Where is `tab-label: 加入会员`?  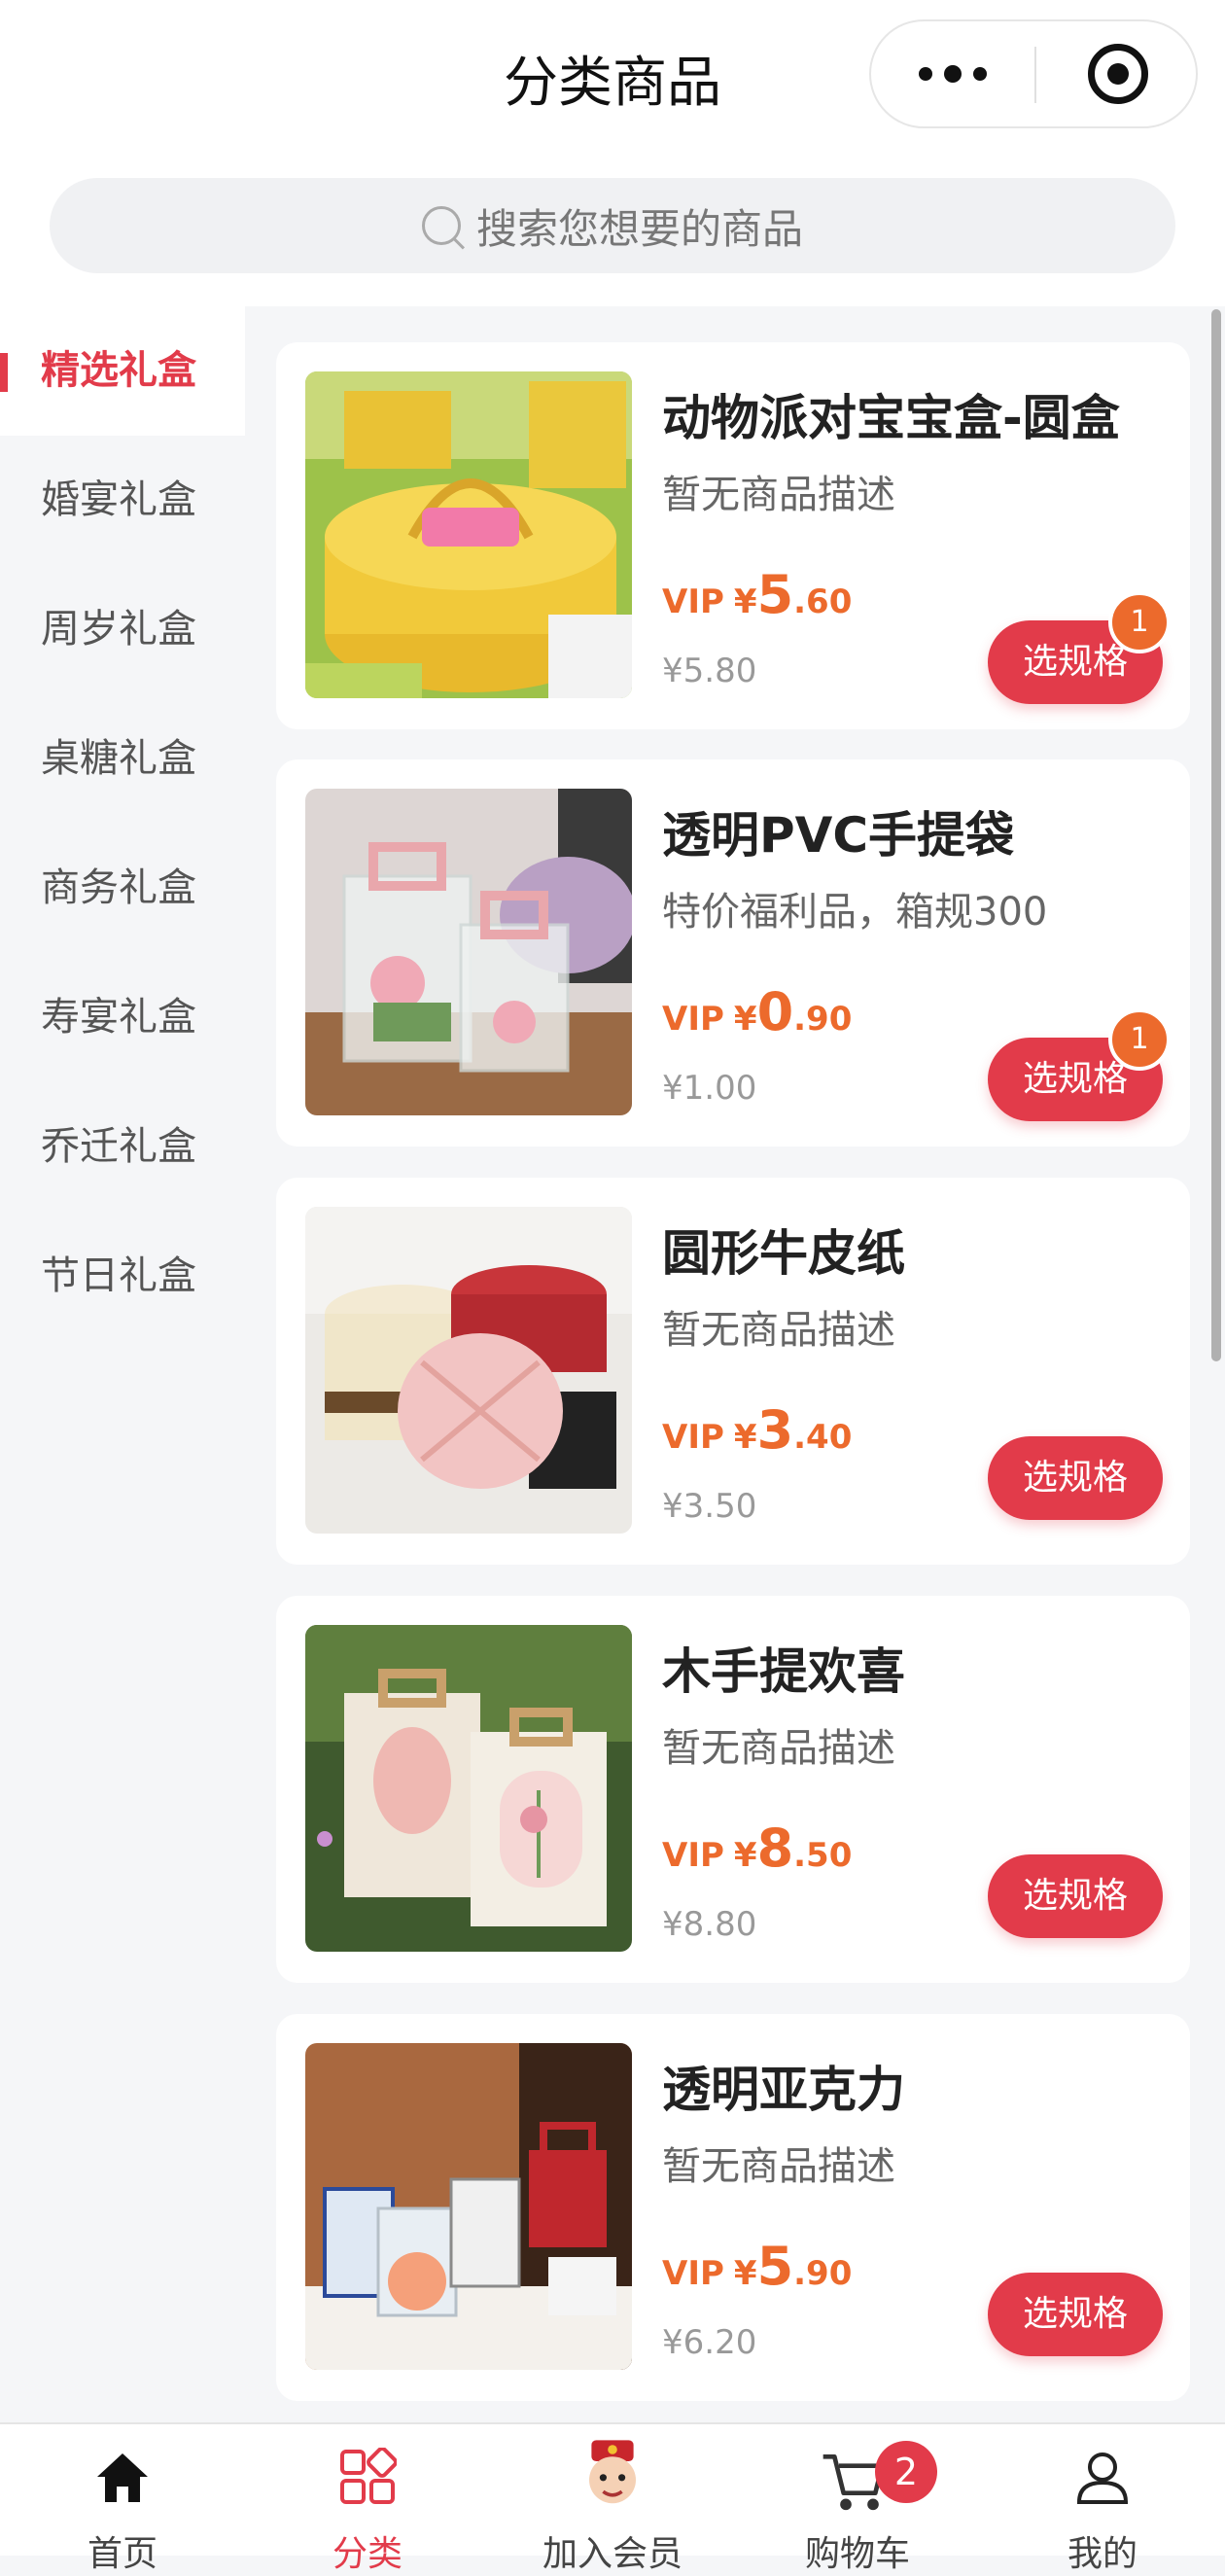 tab-label: 加入会员 is located at coordinates (612, 2554).